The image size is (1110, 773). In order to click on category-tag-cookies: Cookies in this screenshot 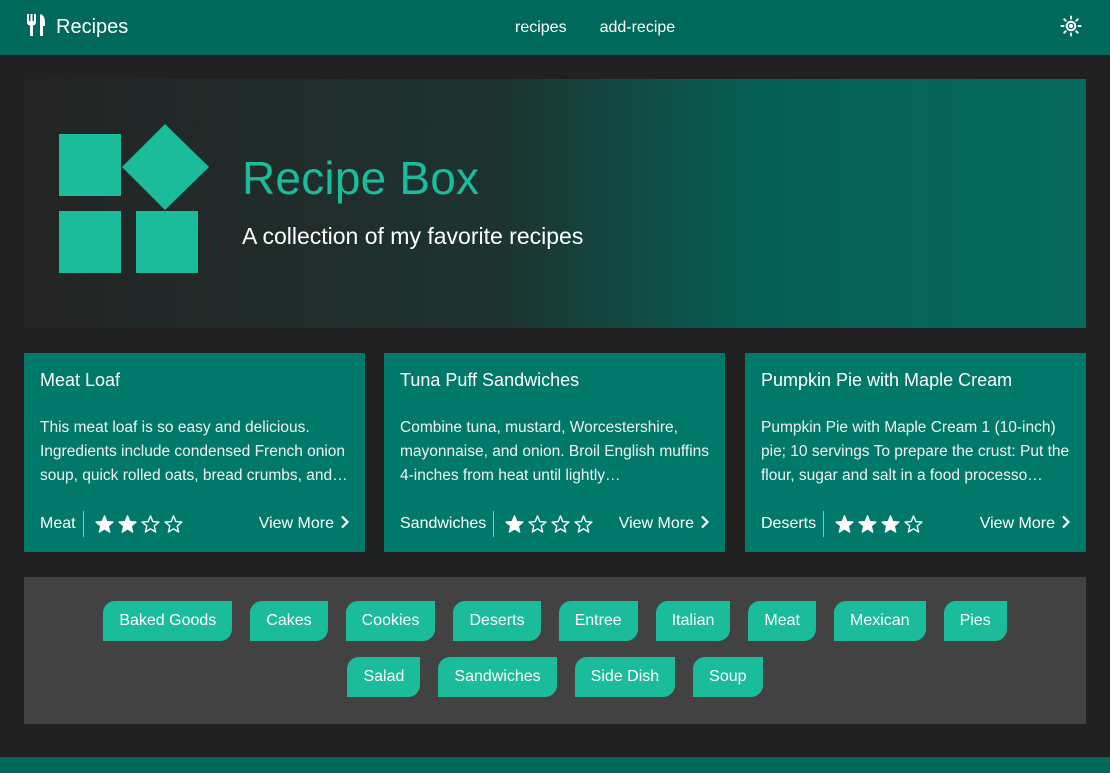, I will do `click(390, 621)`.